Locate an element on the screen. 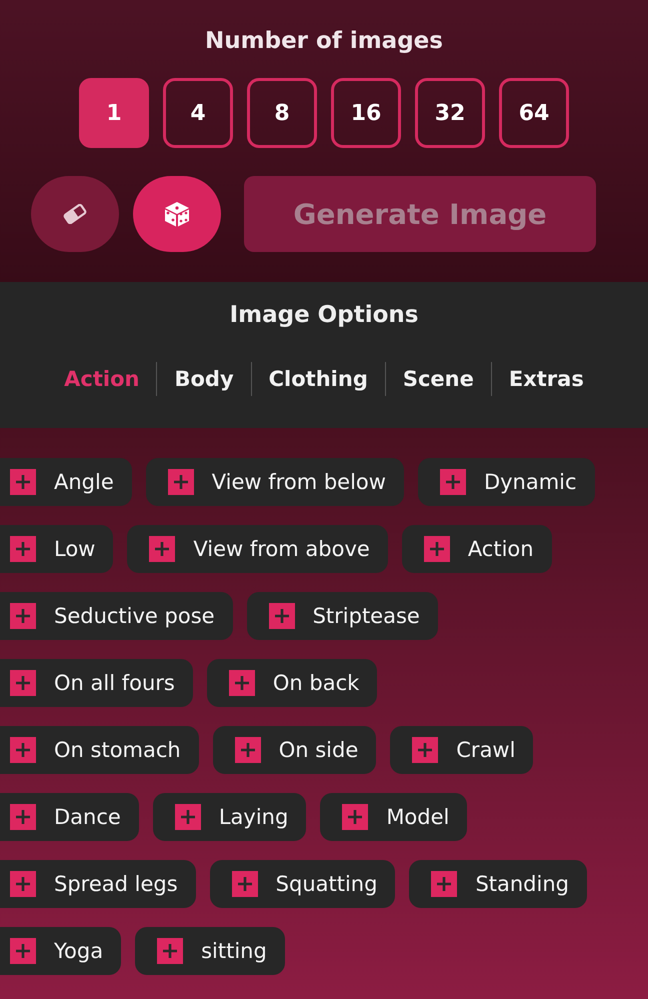 This screenshot has width=648, height=999. tag-chip: Crawl is located at coordinates (462, 750).